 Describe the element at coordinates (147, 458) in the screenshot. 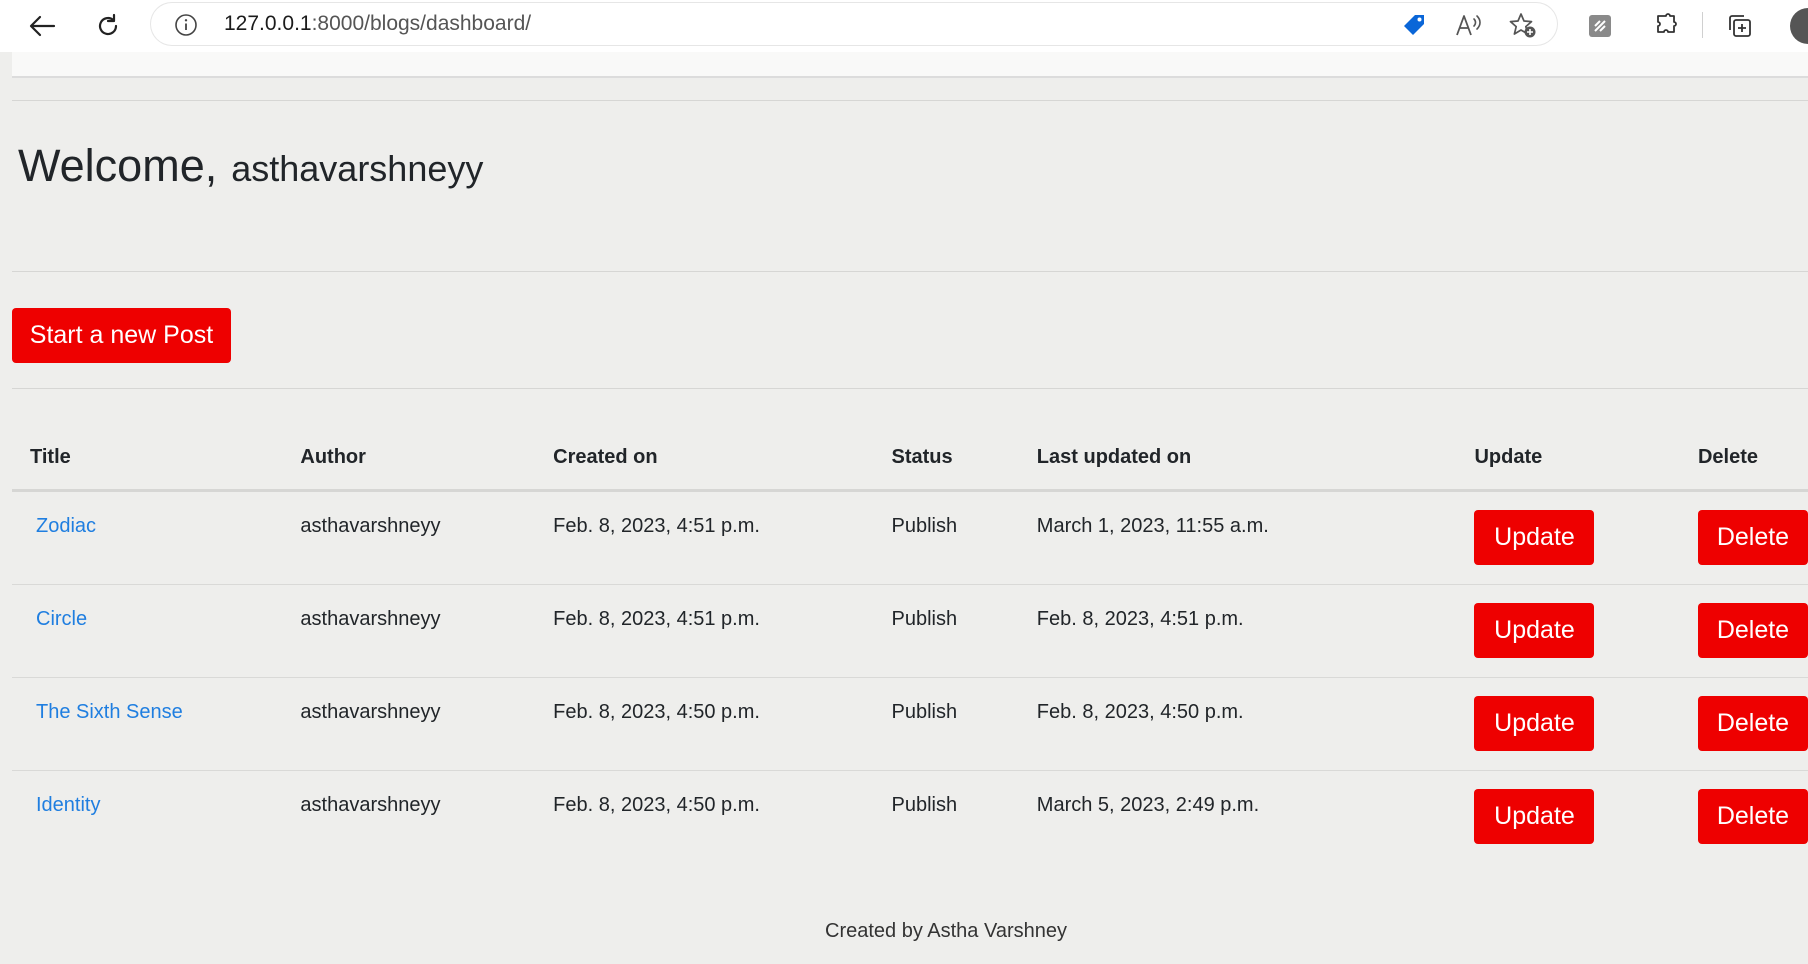

I see `header-title: Title` at that location.